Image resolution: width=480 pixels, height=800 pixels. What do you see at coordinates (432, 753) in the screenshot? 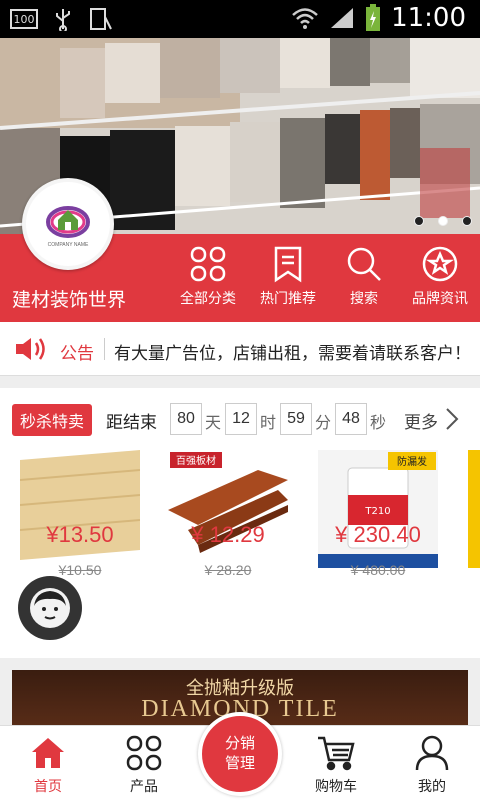
I see `user-icon` at bounding box center [432, 753].